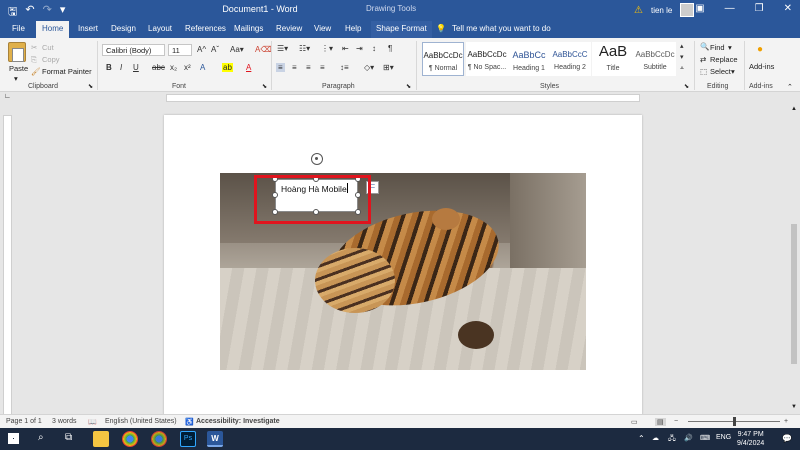  What do you see at coordinates (159, 439) in the screenshot?
I see `chrome-profile-icon` at bounding box center [159, 439].